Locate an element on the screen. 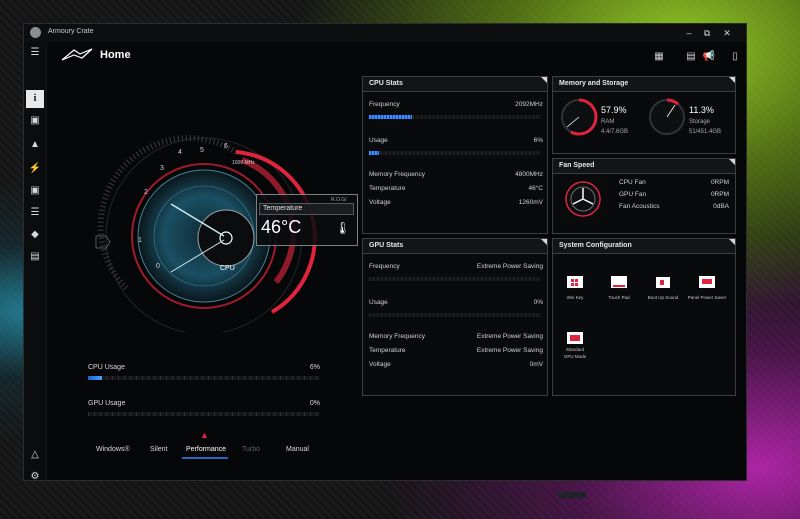 Image resolution: width=800 pixels, height=519 pixels. tick-1: 1 is located at coordinates (140, 240).